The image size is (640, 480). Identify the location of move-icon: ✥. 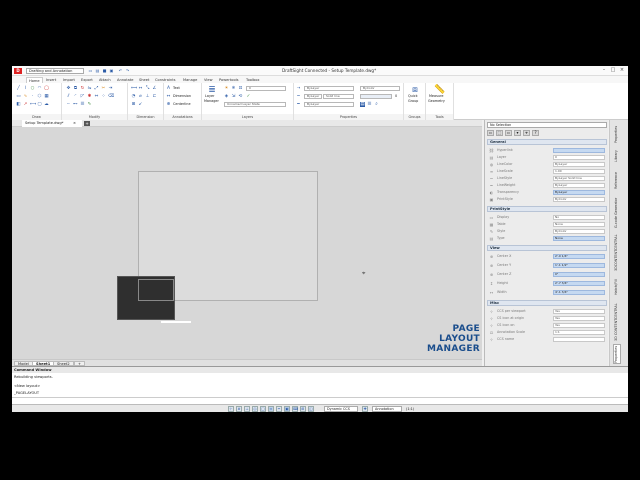
(68, 88).